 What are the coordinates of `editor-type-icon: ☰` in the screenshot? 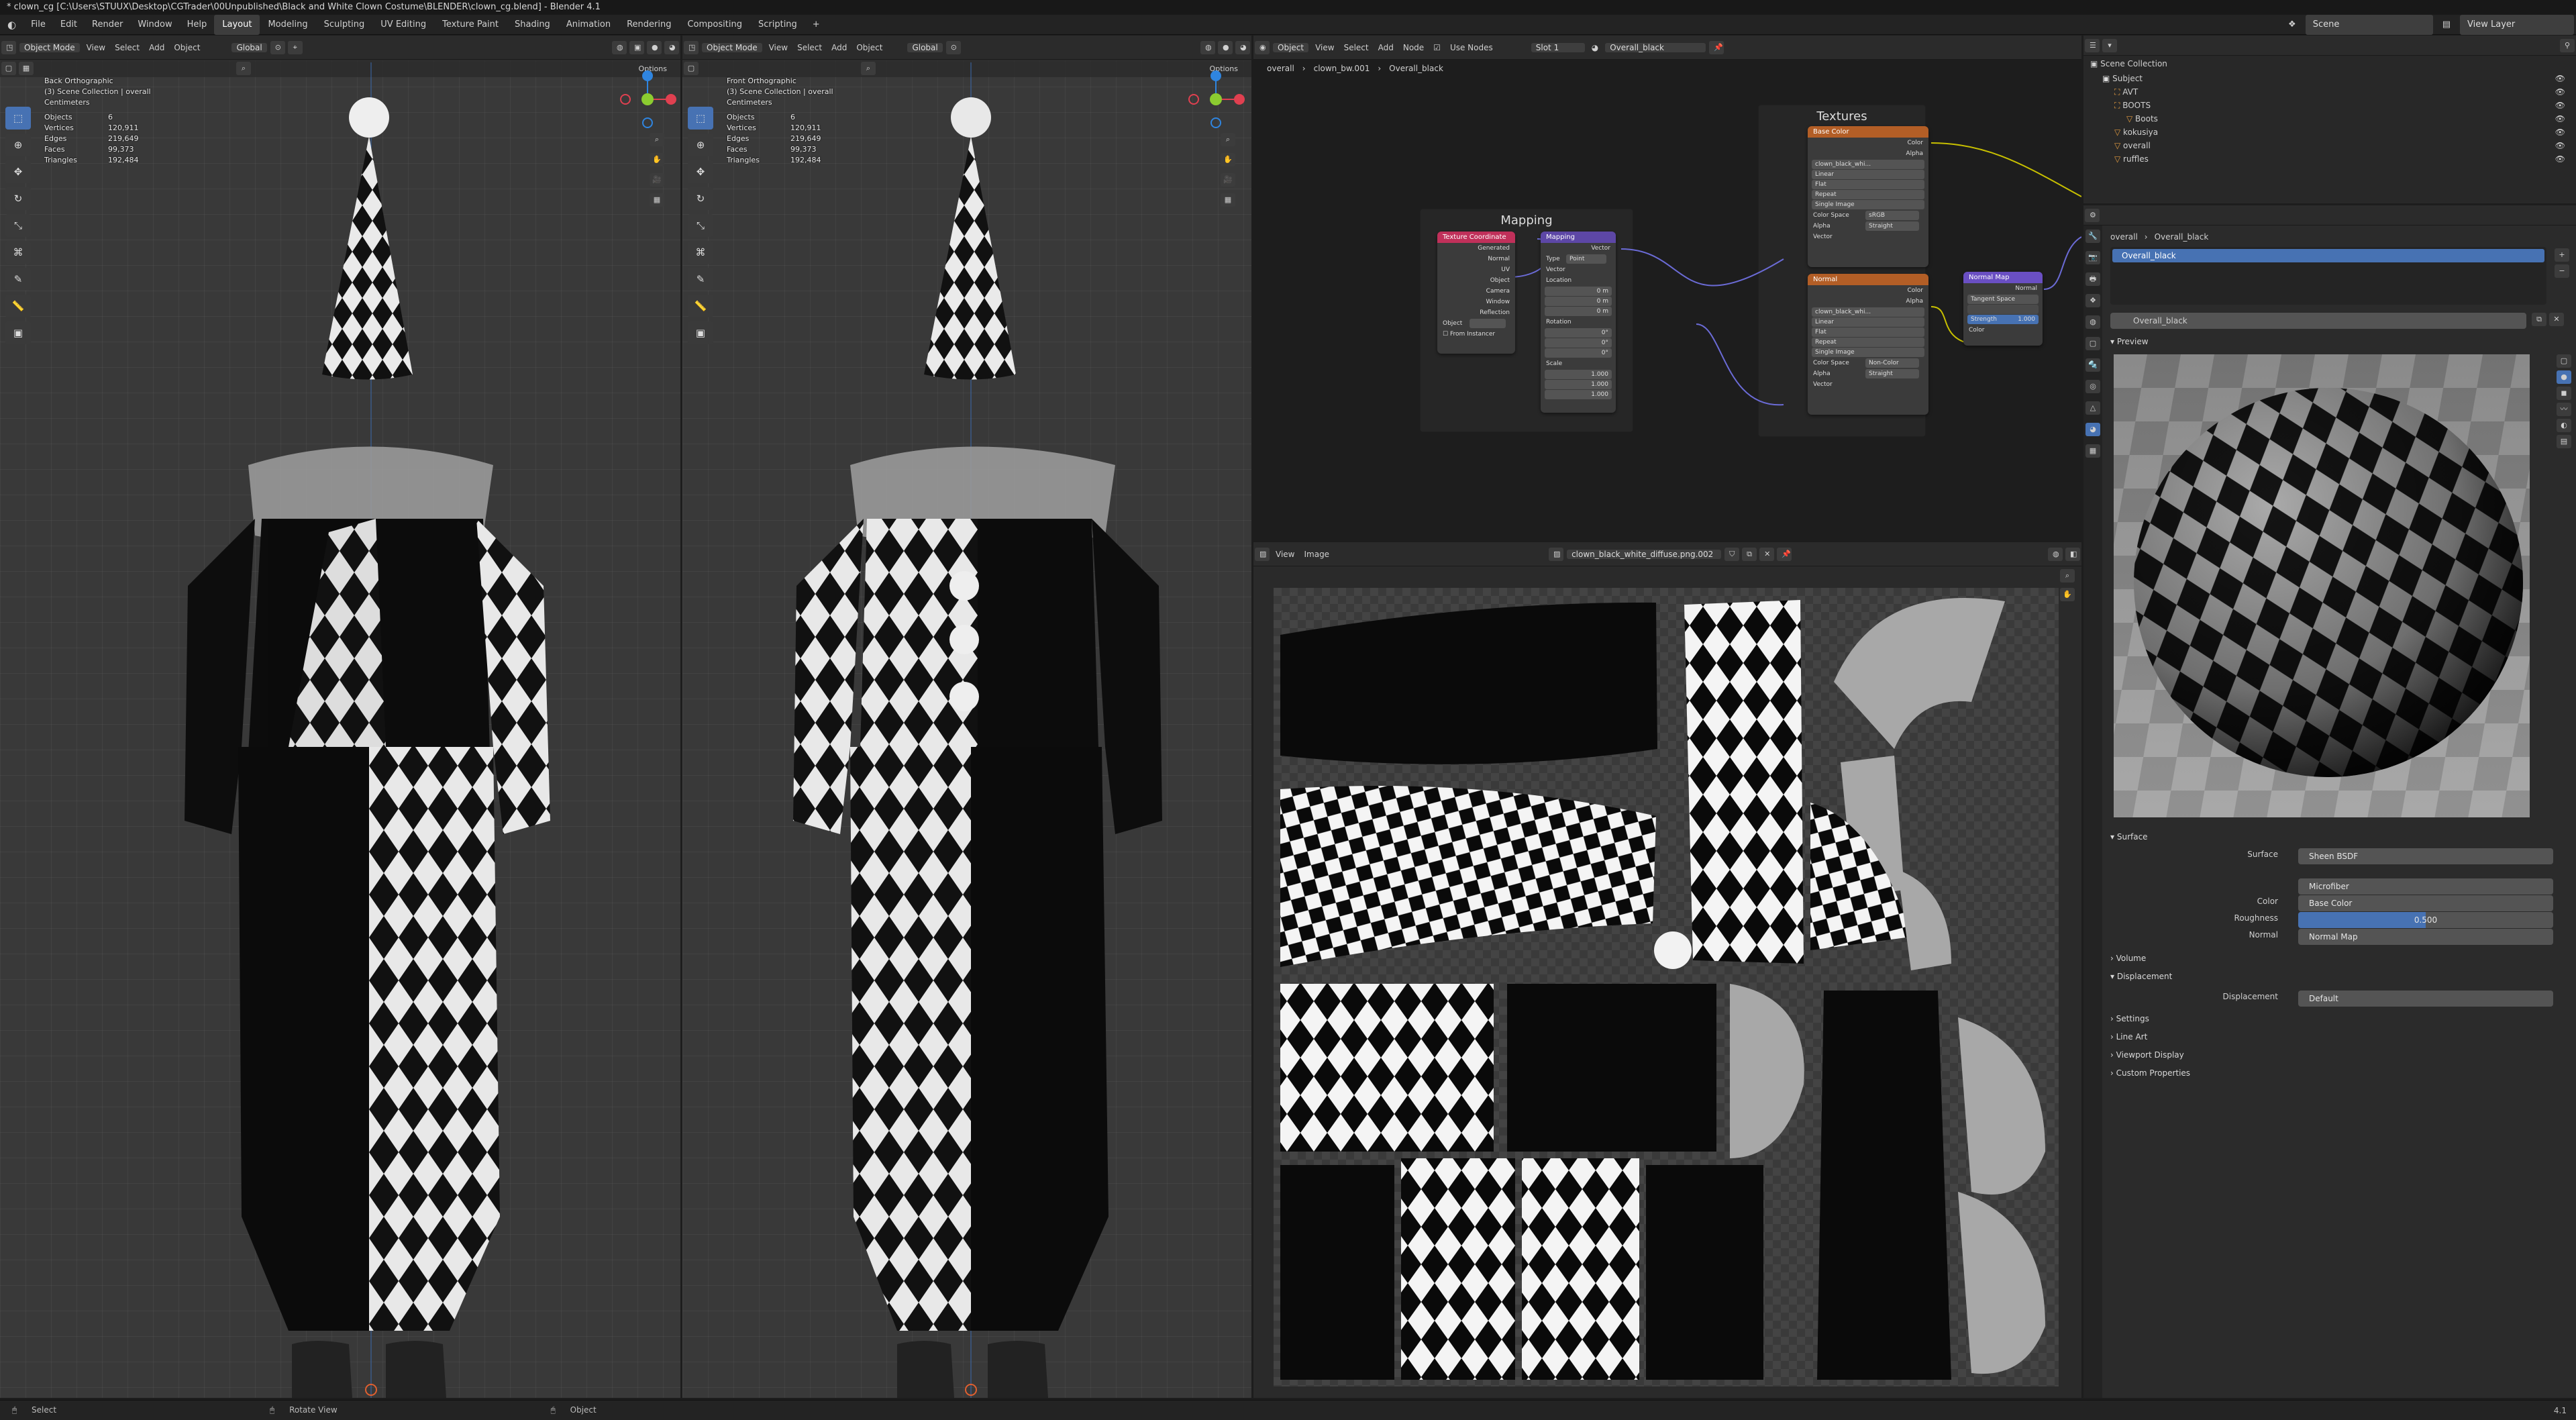 It's located at (2092, 45).